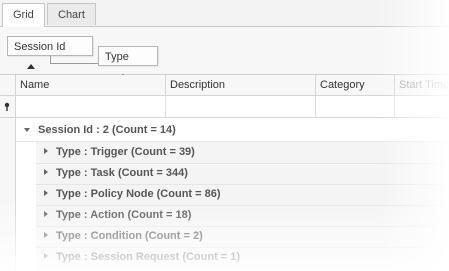  What do you see at coordinates (74, 60) in the screenshot?
I see `group-connector` at bounding box center [74, 60].